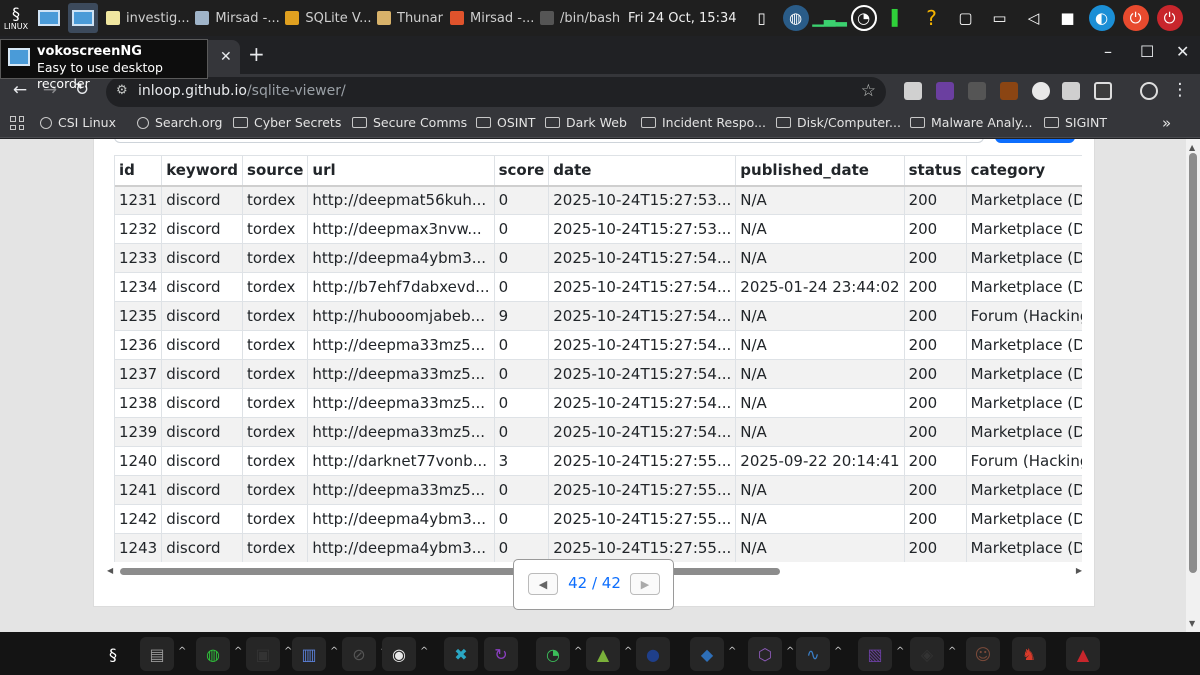 This screenshot has width=1200, height=675. What do you see at coordinates (1193, 363) in the screenshot?
I see `vertical-scrollbar-thumb` at bounding box center [1193, 363].